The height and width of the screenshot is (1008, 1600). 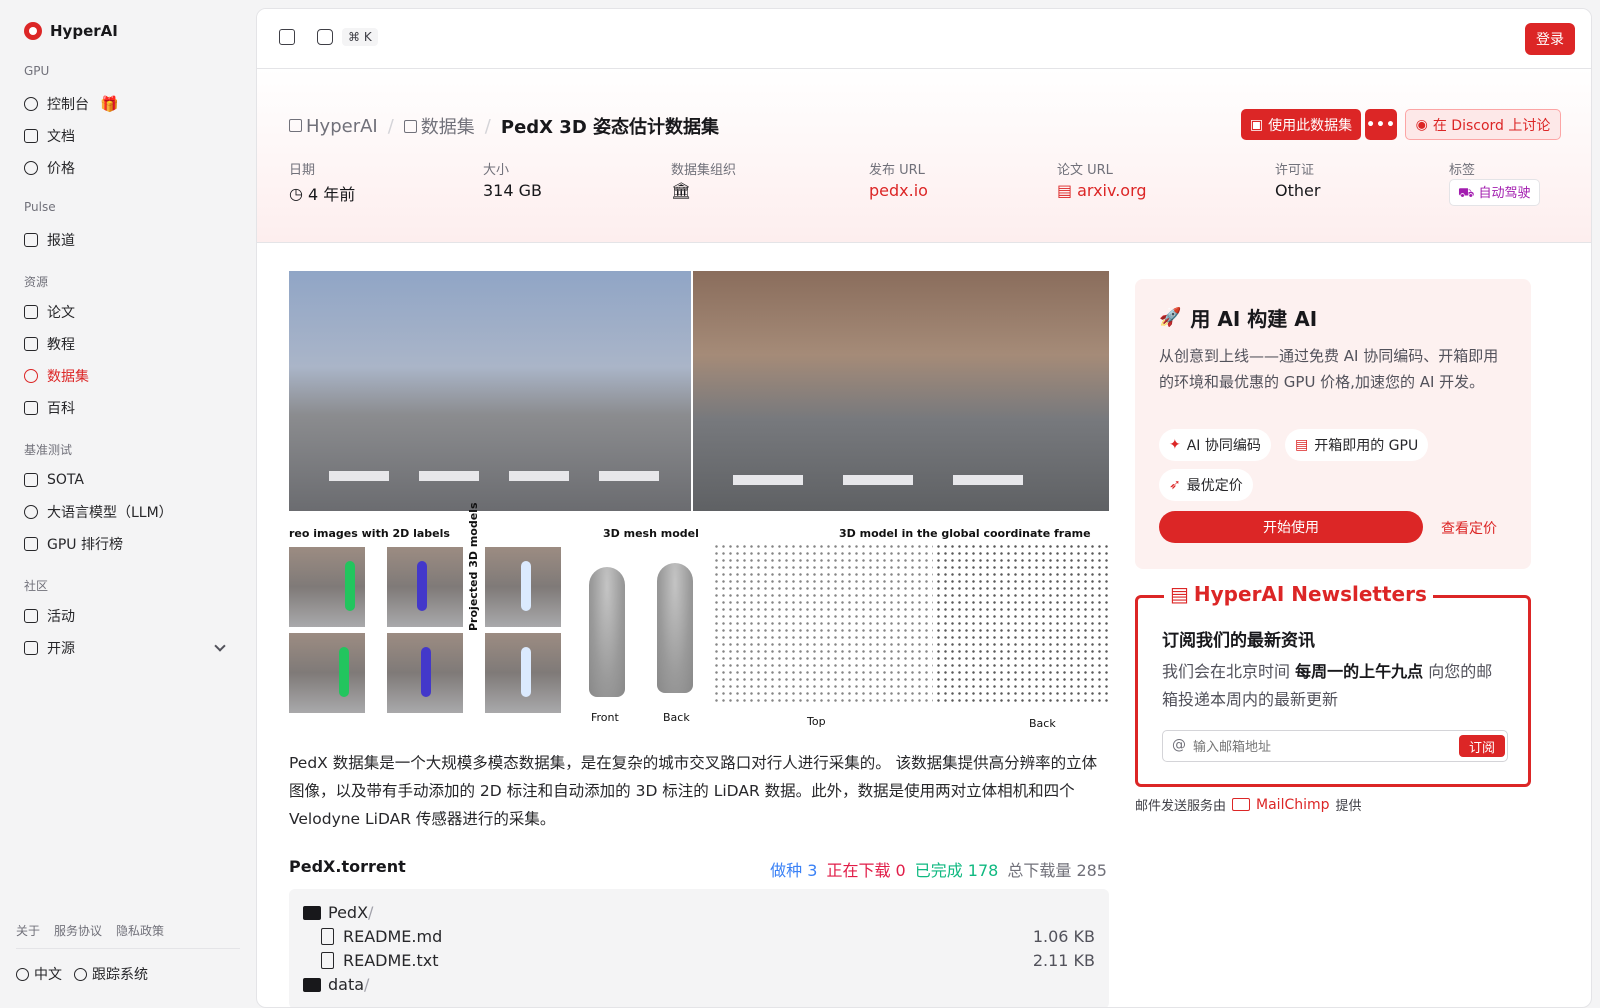 I want to click on sidebar-item-docs: 文档, so click(x=126, y=136).